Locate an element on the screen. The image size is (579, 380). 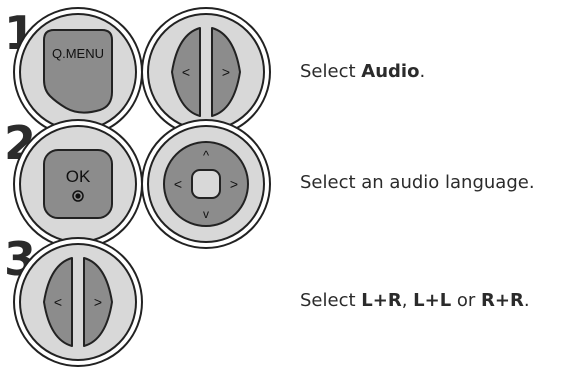
rr-option: R+R is located at coordinates (502, 300).